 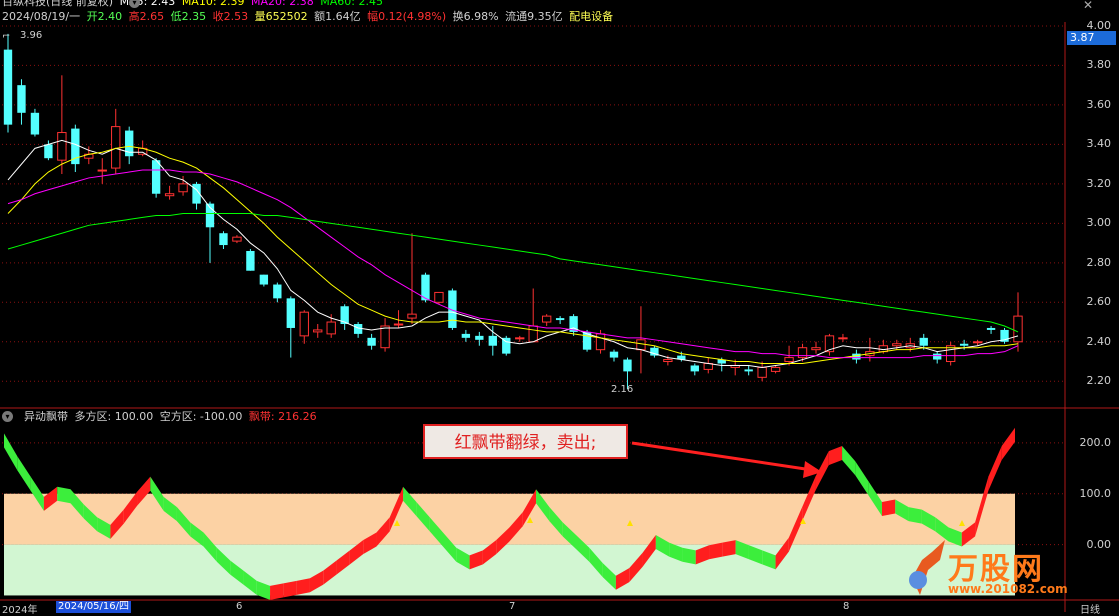 I want to click on annotation-callout: 红飘带翻绿，卖出;, so click(x=525, y=441).